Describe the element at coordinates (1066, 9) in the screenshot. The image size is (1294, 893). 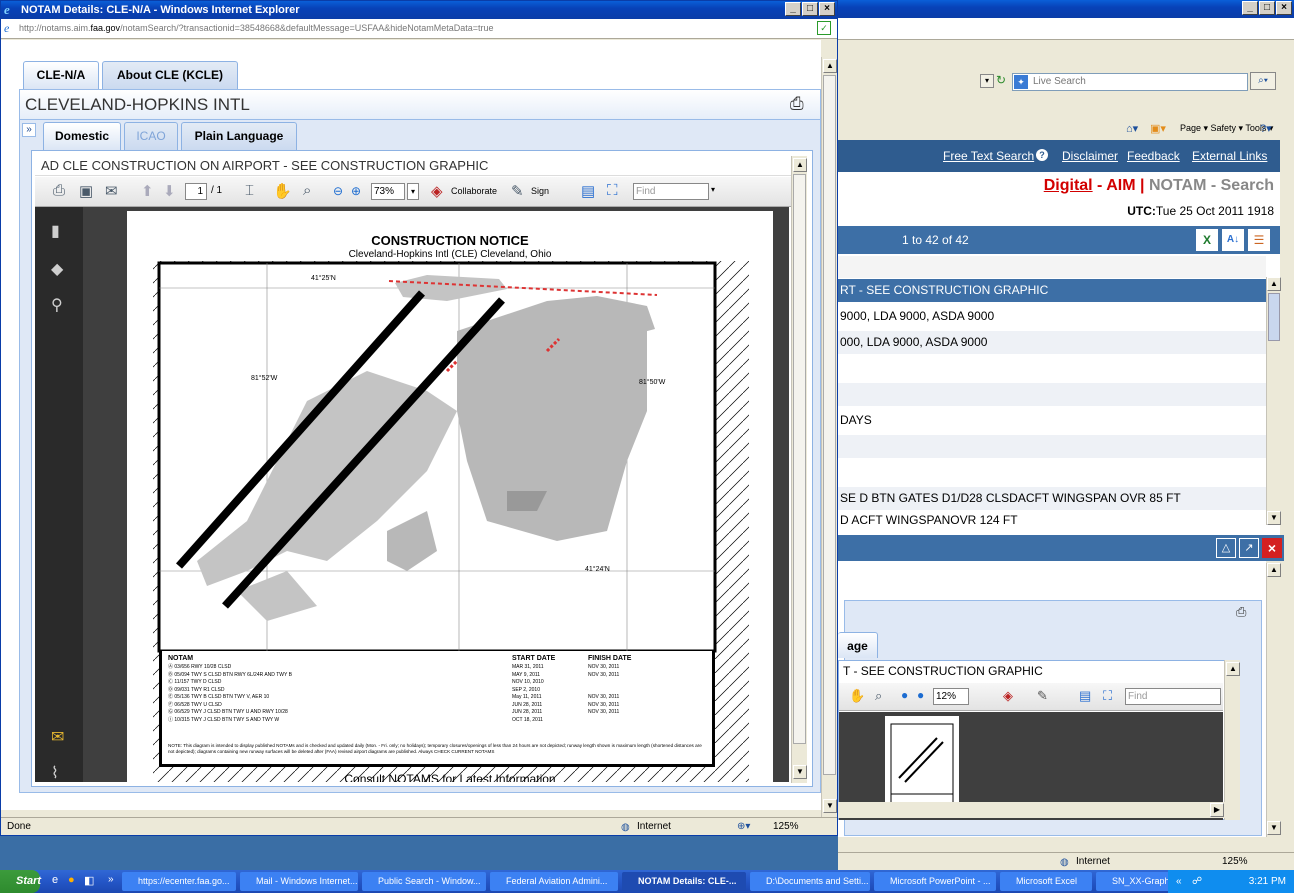
I see `back-window-titlebar: _ □ ×` at that location.